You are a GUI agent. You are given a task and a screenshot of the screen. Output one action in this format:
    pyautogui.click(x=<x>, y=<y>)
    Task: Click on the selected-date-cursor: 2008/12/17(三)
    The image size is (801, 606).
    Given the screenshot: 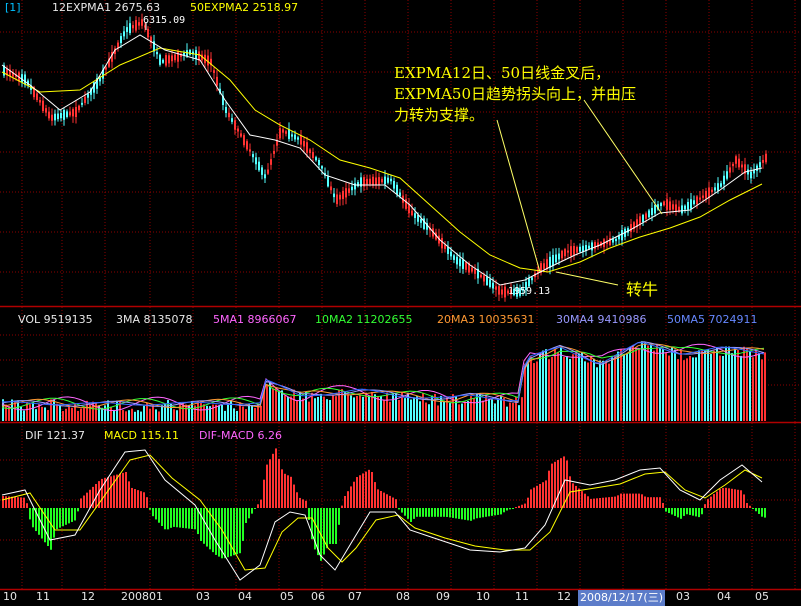 What is the action you would take?
    pyautogui.click(x=621, y=598)
    